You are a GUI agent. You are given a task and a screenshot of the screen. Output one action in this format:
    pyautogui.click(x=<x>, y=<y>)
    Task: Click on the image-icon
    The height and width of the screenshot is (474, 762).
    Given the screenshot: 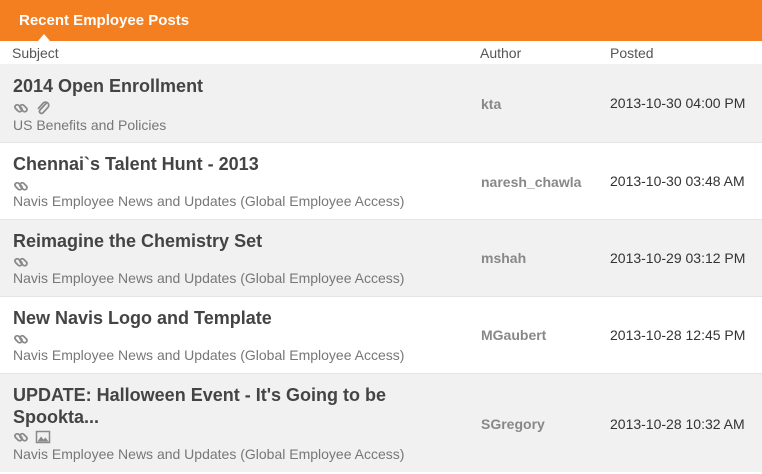 What is the action you would take?
    pyautogui.click(x=43, y=437)
    